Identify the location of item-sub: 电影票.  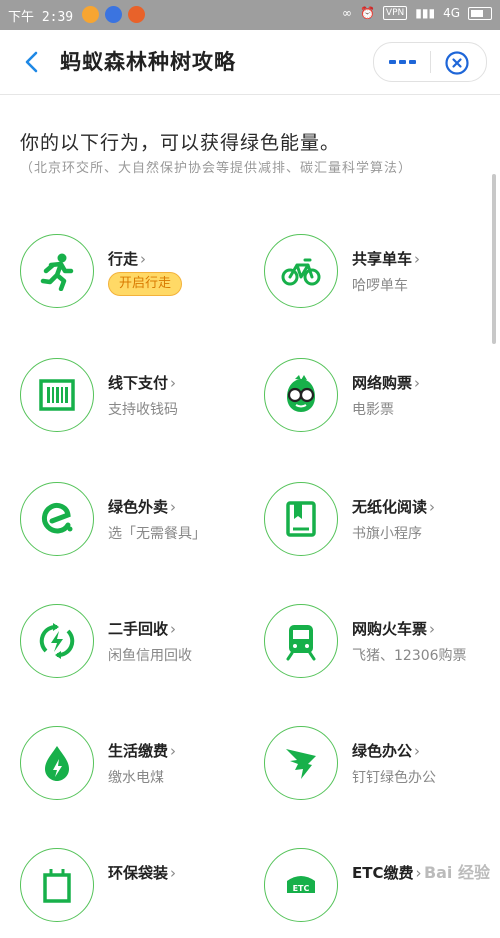
(373, 410).